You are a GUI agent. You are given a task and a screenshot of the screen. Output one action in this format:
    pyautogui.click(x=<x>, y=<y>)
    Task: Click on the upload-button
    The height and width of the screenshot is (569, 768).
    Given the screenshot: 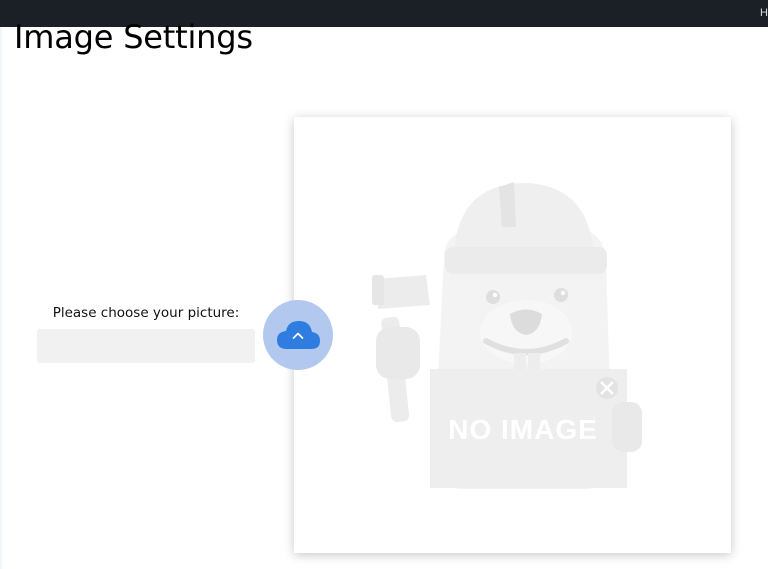 What is the action you would take?
    pyautogui.click(x=298, y=335)
    